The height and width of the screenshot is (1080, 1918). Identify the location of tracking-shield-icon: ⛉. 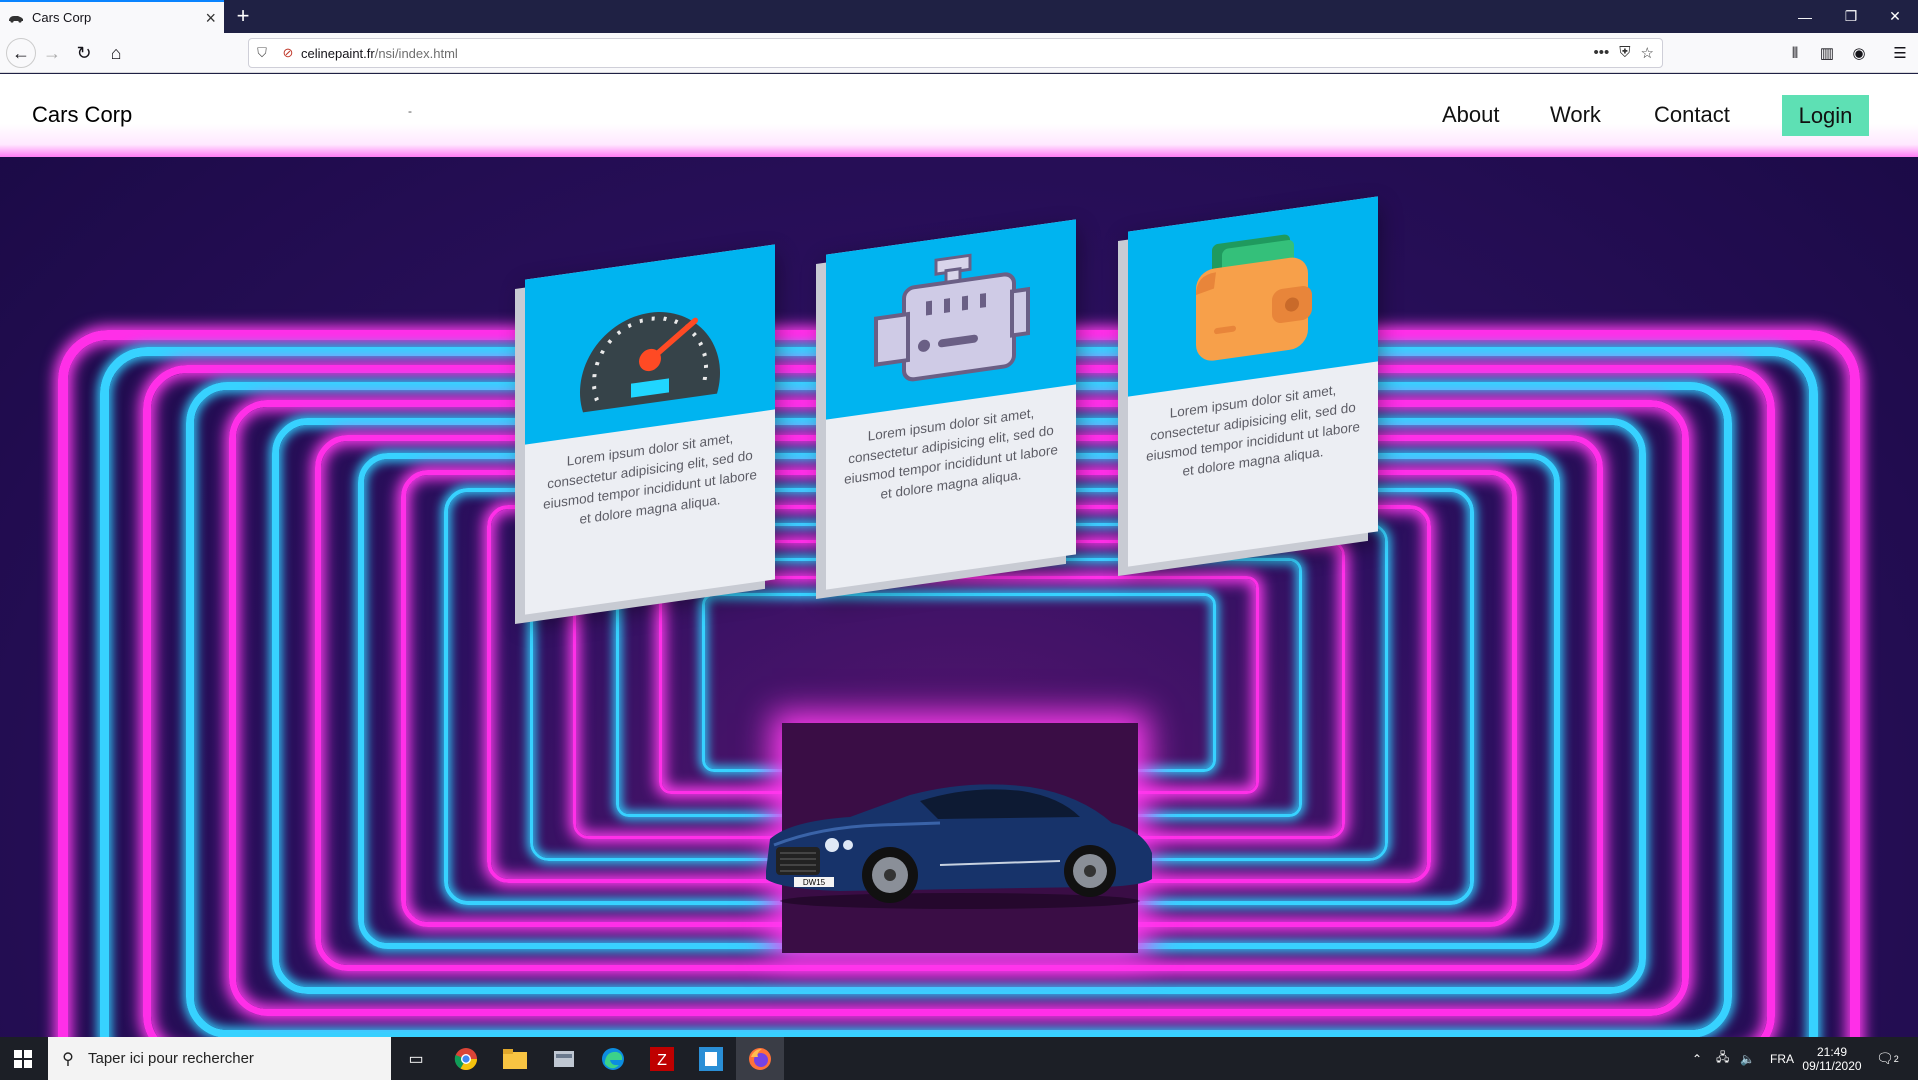
(262, 53).